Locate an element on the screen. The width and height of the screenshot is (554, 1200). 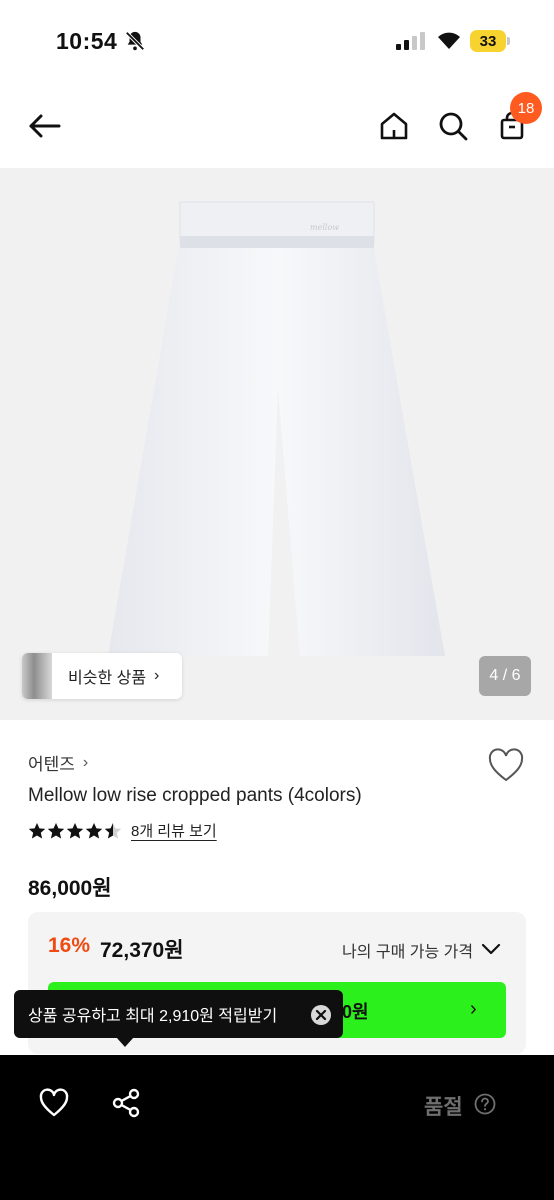
question-circle-icon is located at coordinates (485, 1104).